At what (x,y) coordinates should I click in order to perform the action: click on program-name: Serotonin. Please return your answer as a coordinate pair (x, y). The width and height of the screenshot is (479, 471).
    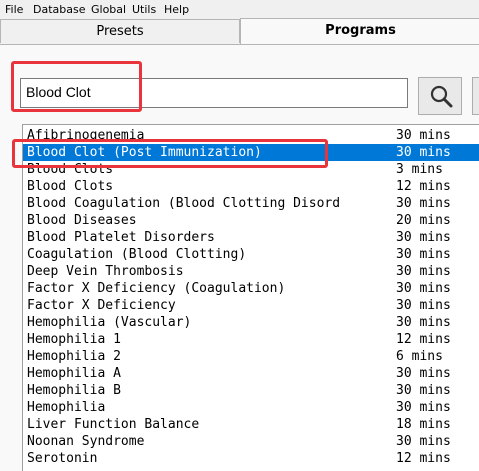
    Looking at the image, I should click on (62, 458).